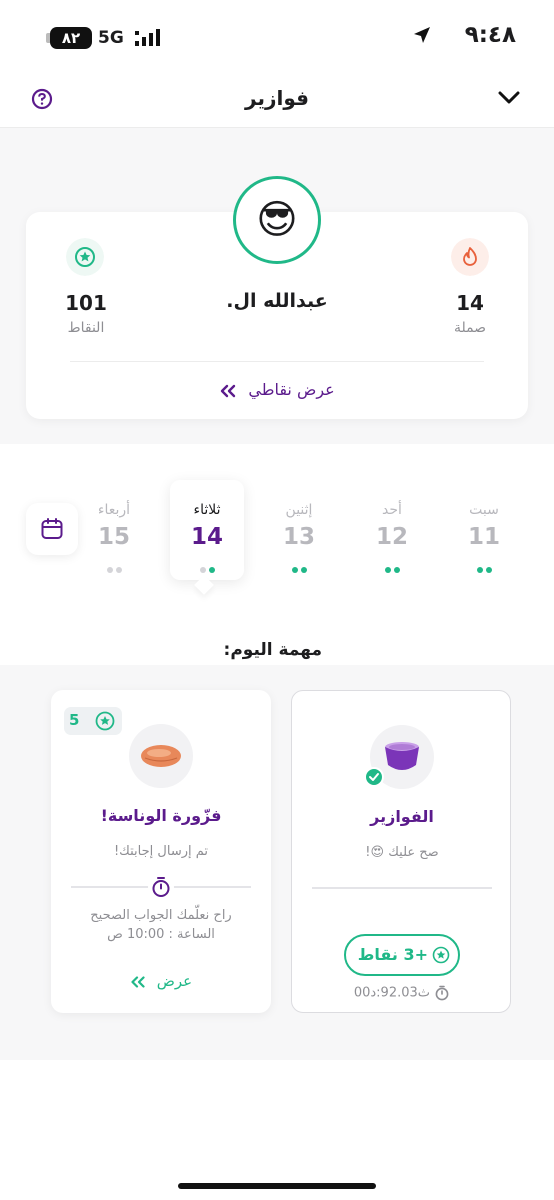  What do you see at coordinates (374, 777) in the screenshot?
I see `check-badge-icon` at bounding box center [374, 777].